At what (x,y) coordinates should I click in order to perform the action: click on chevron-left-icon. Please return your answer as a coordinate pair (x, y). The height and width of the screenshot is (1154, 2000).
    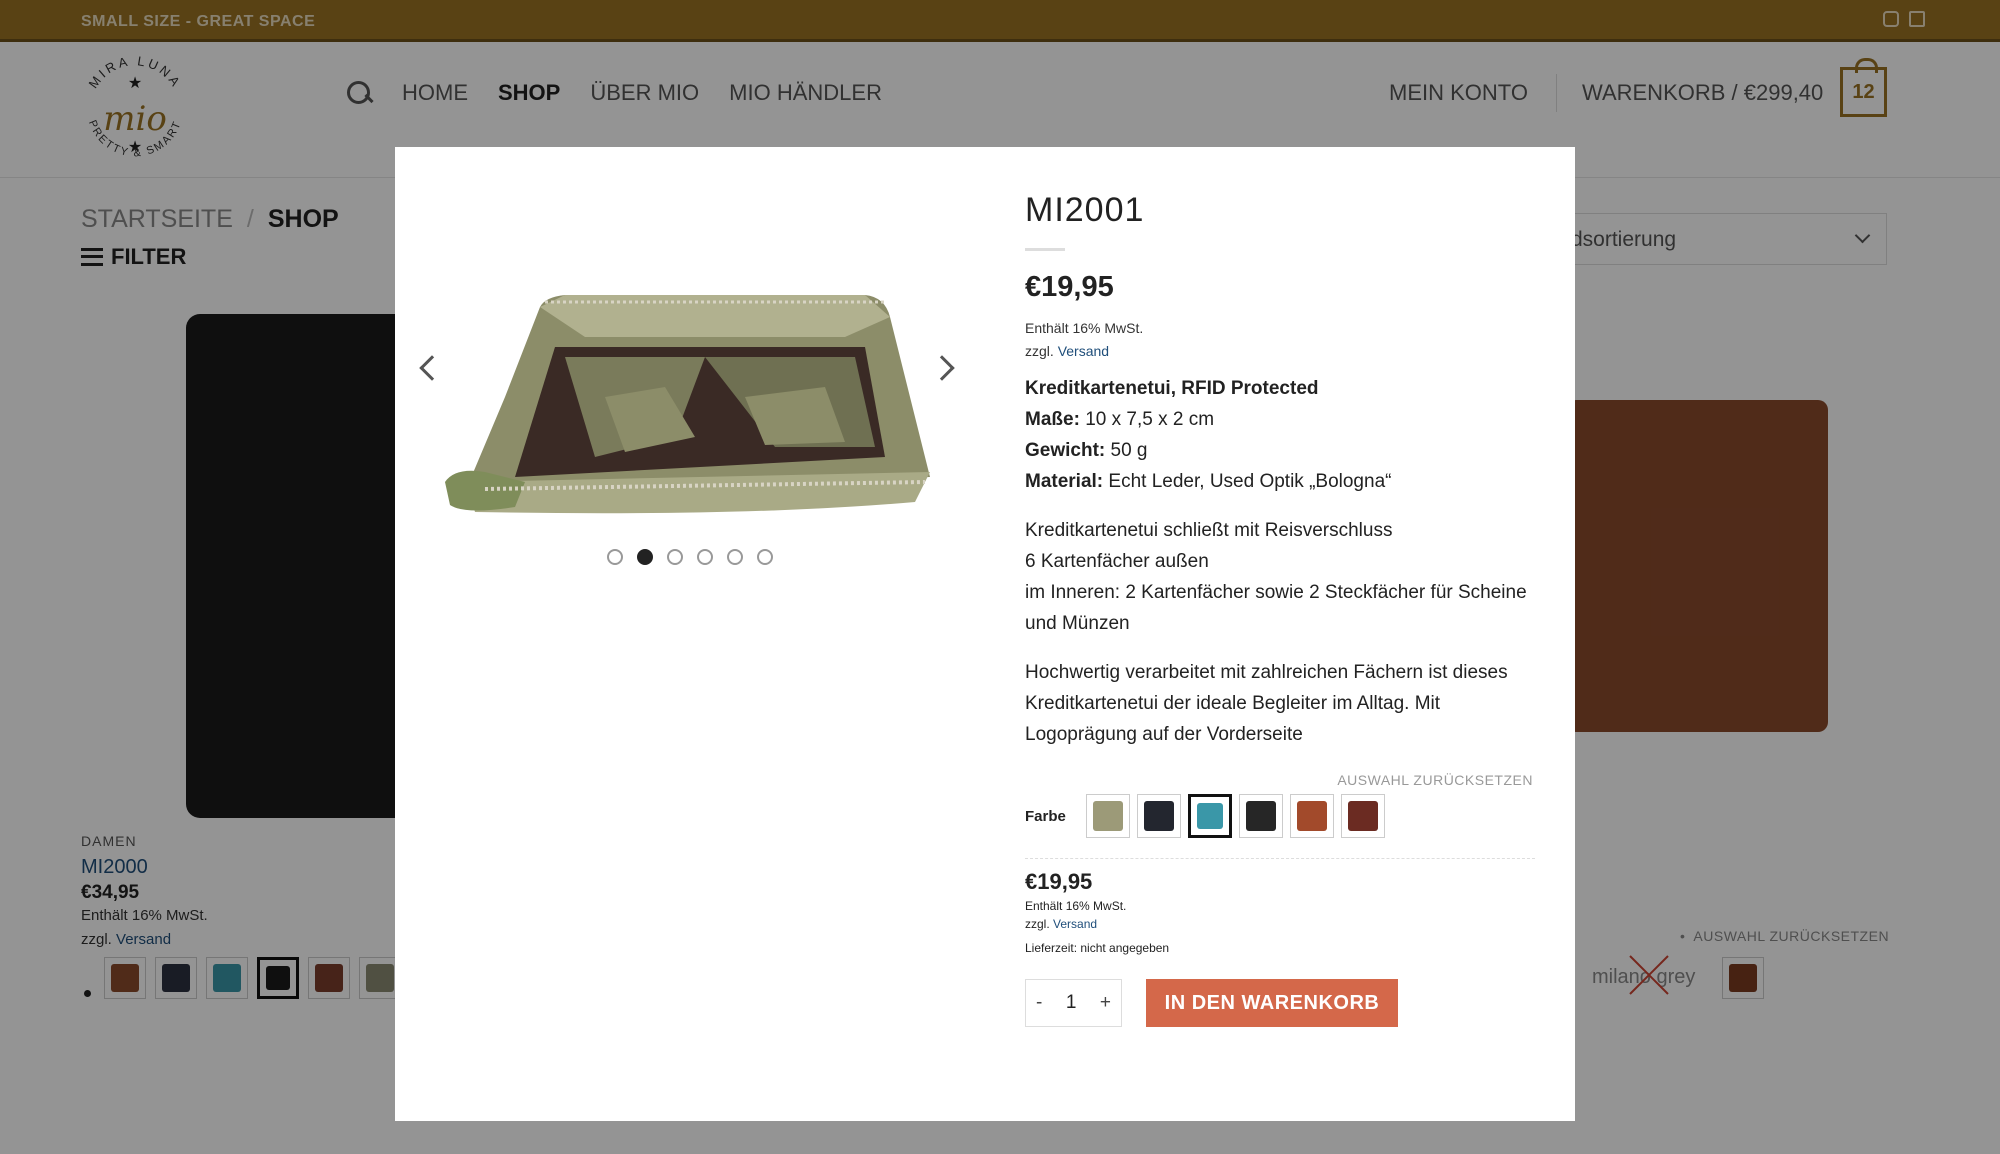
    Looking at the image, I should click on (432, 368).